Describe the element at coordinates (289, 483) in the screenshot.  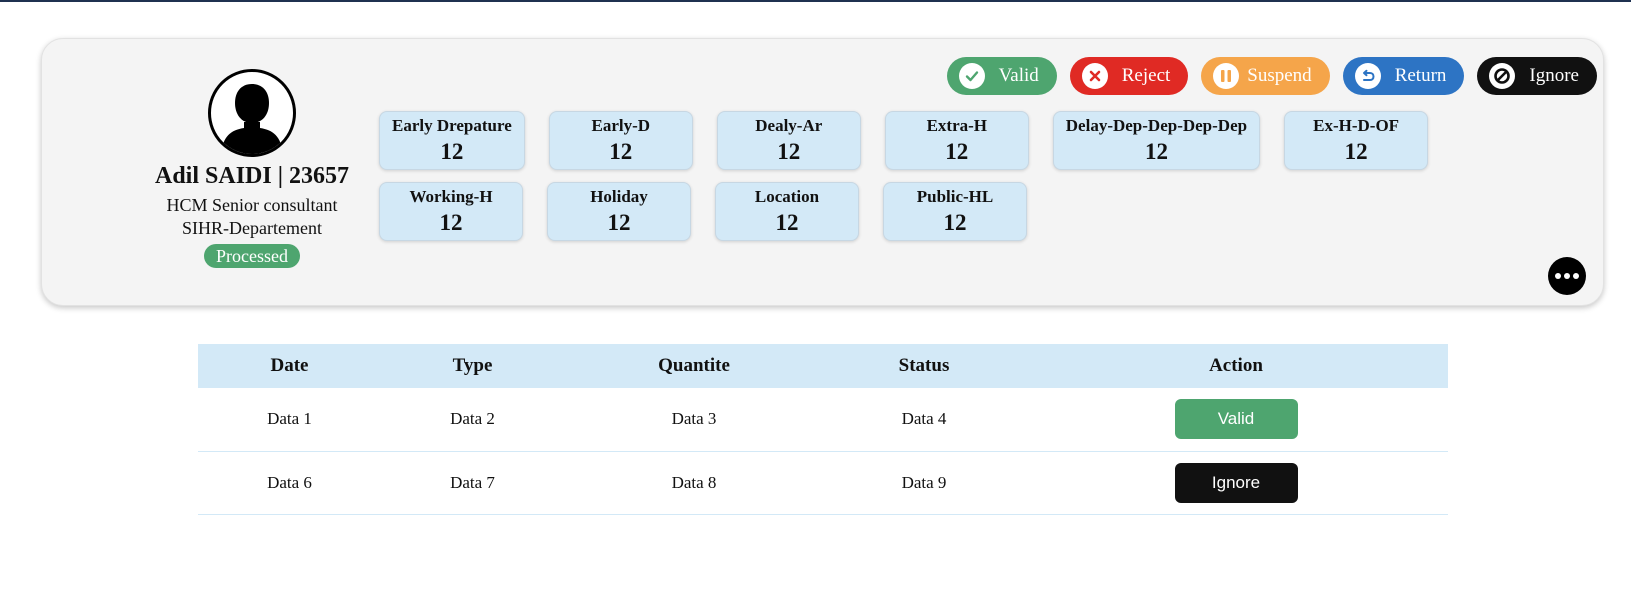
I see `table-cell: Data 6` at that location.